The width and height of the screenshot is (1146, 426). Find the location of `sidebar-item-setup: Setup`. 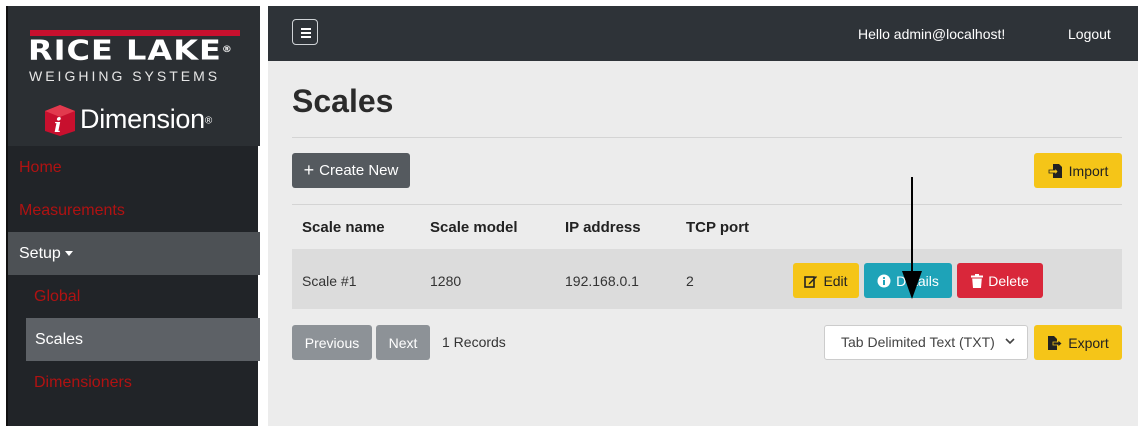

sidebar-item-setup: Setup is located at coordinates (134, 253).